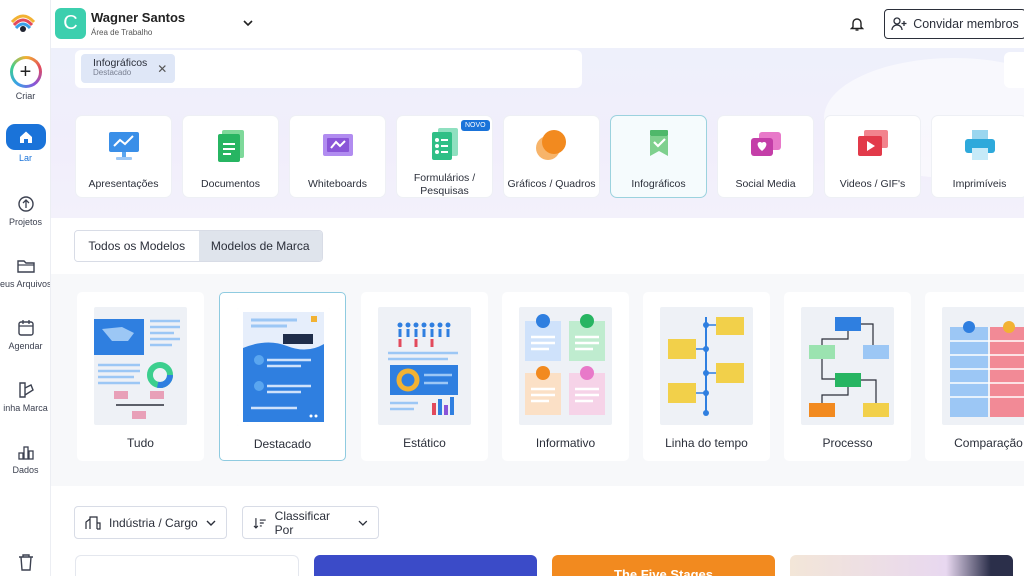 This screenshot has height=576, width=1024. What do you see at coordinates (25, 470) in the screenshot?
I see `sidebar-item-label: Dados` at bounding box center [25, 470].